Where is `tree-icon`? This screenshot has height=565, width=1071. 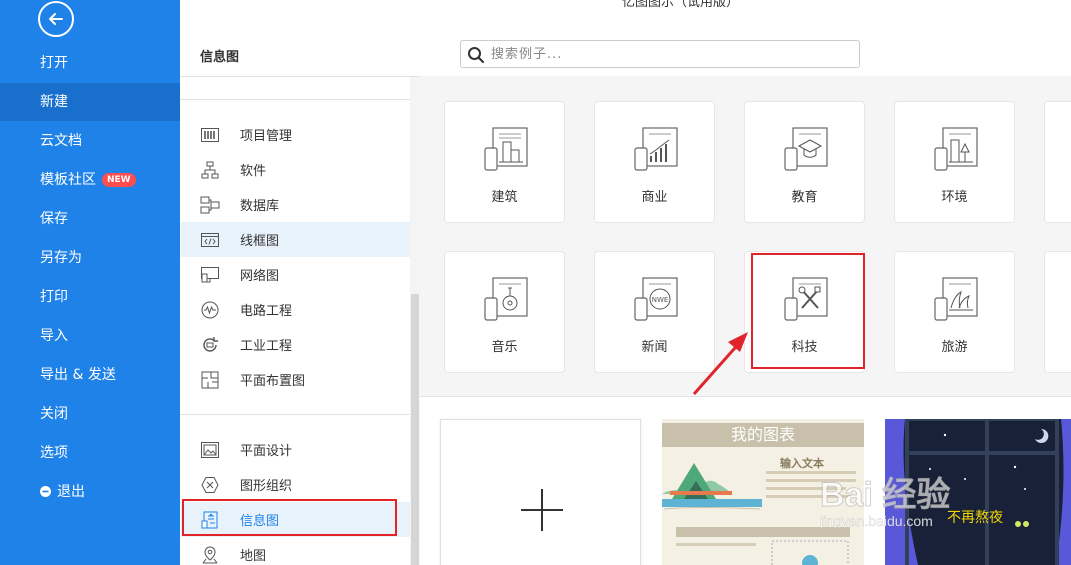 tree-icon is located at coordinates (956, 149).